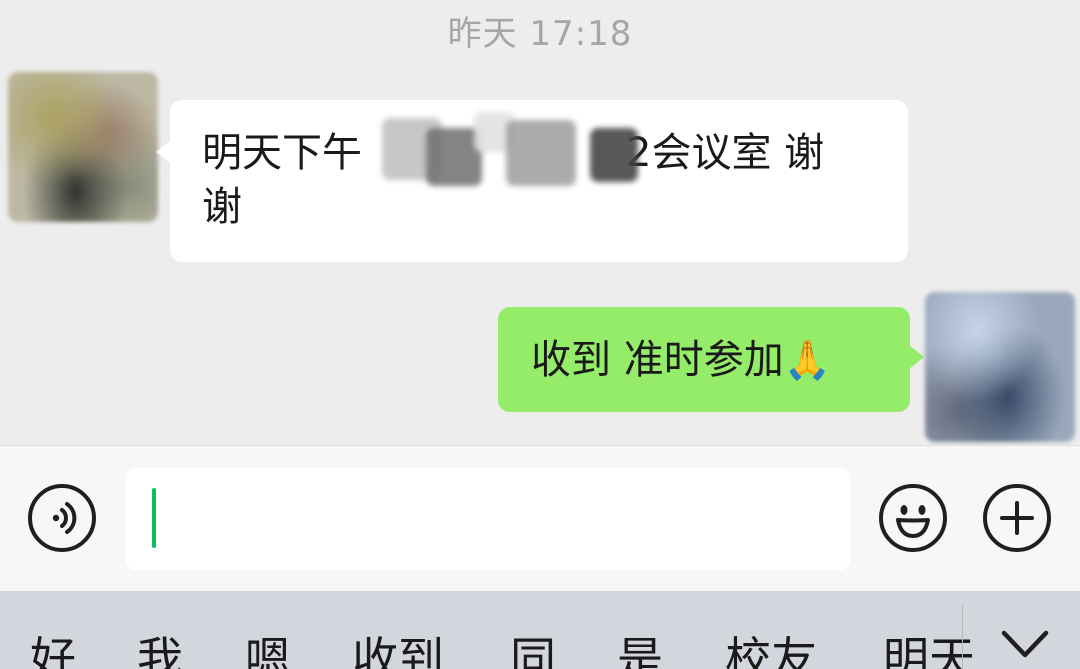  Describe the element at coordinates (268, 649) in the screenshot. I see `suggestion-item: 嗯` at that location.